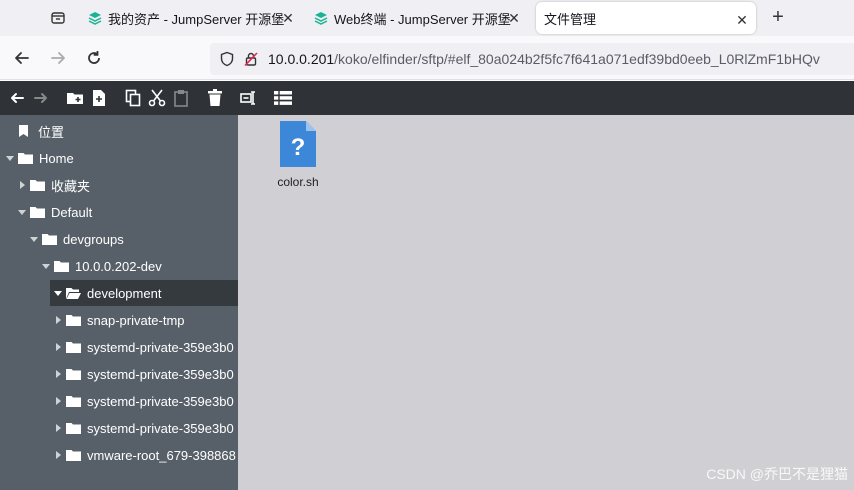  Describe the element at coordinates (73, 293) in the screenshot. I see `open-folder-icon` at that location.